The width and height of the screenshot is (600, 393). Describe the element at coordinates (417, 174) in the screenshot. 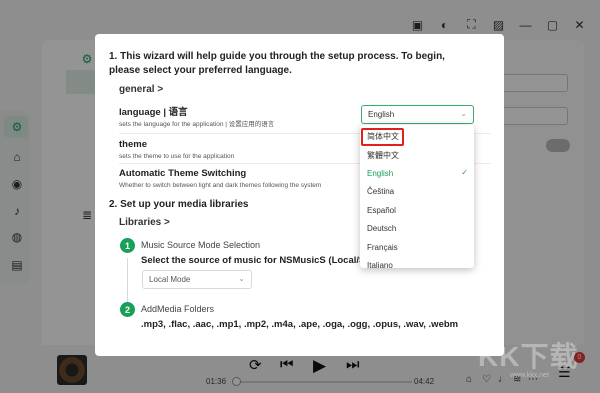

I see `language-option-en: English ✓` at that location.